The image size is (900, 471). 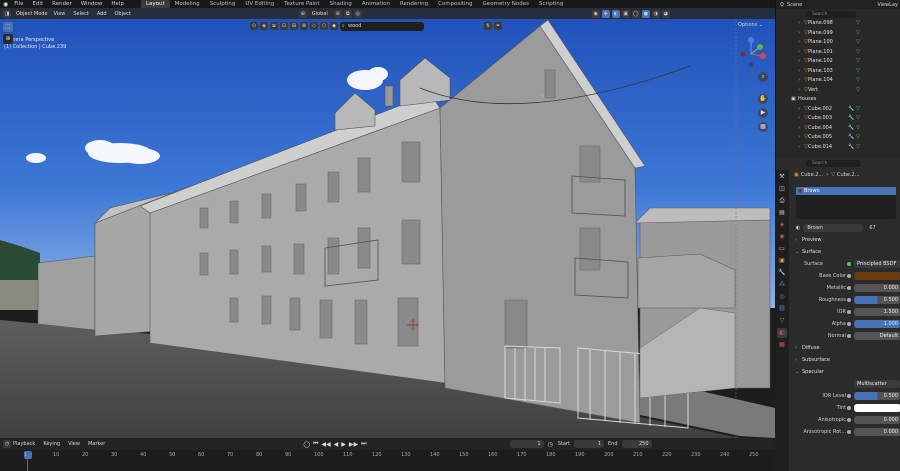 I want to click on value-field: 0.500, so click(x=877, y=396).